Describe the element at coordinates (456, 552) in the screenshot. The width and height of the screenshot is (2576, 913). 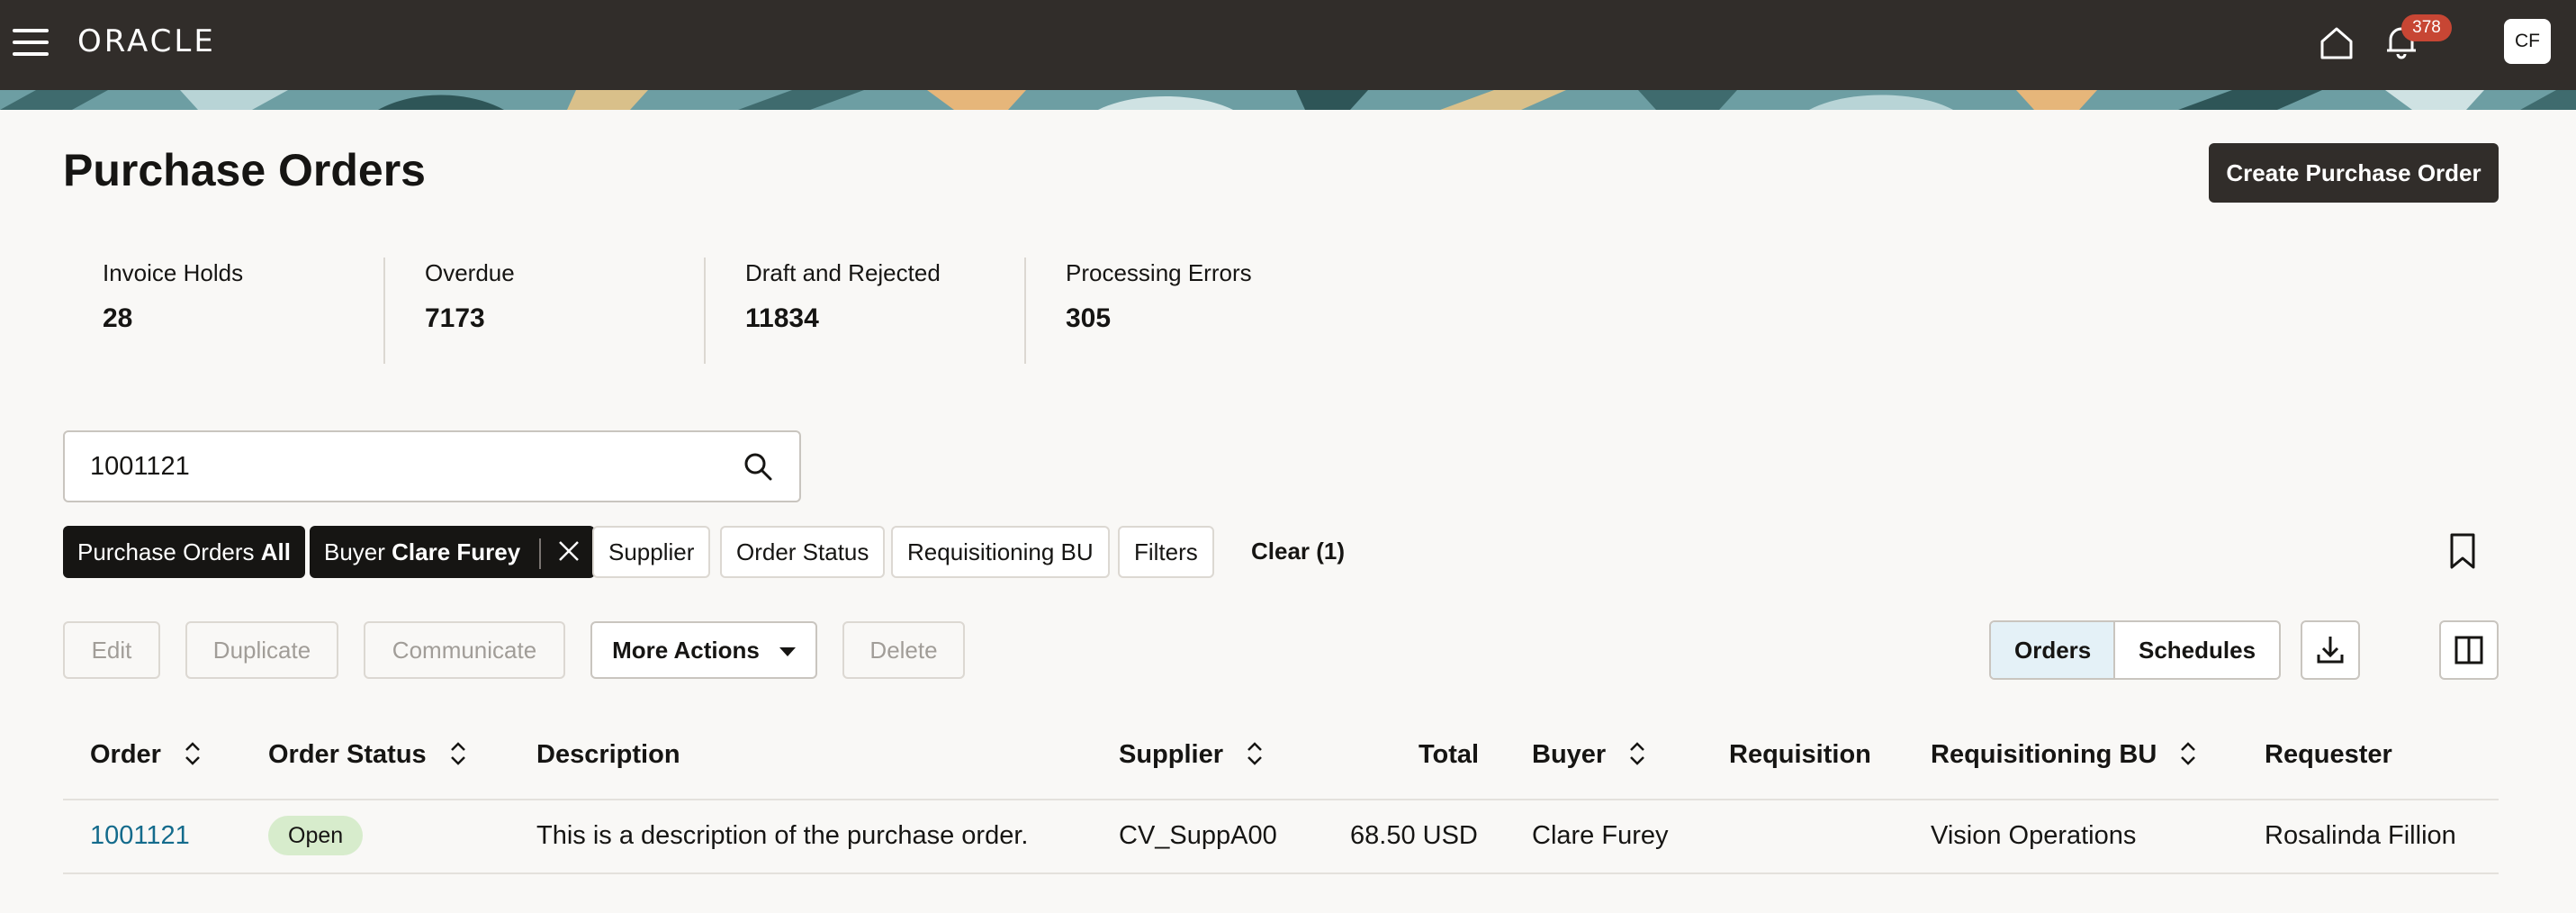
I see `chip-value: Clare Furey` at that location.